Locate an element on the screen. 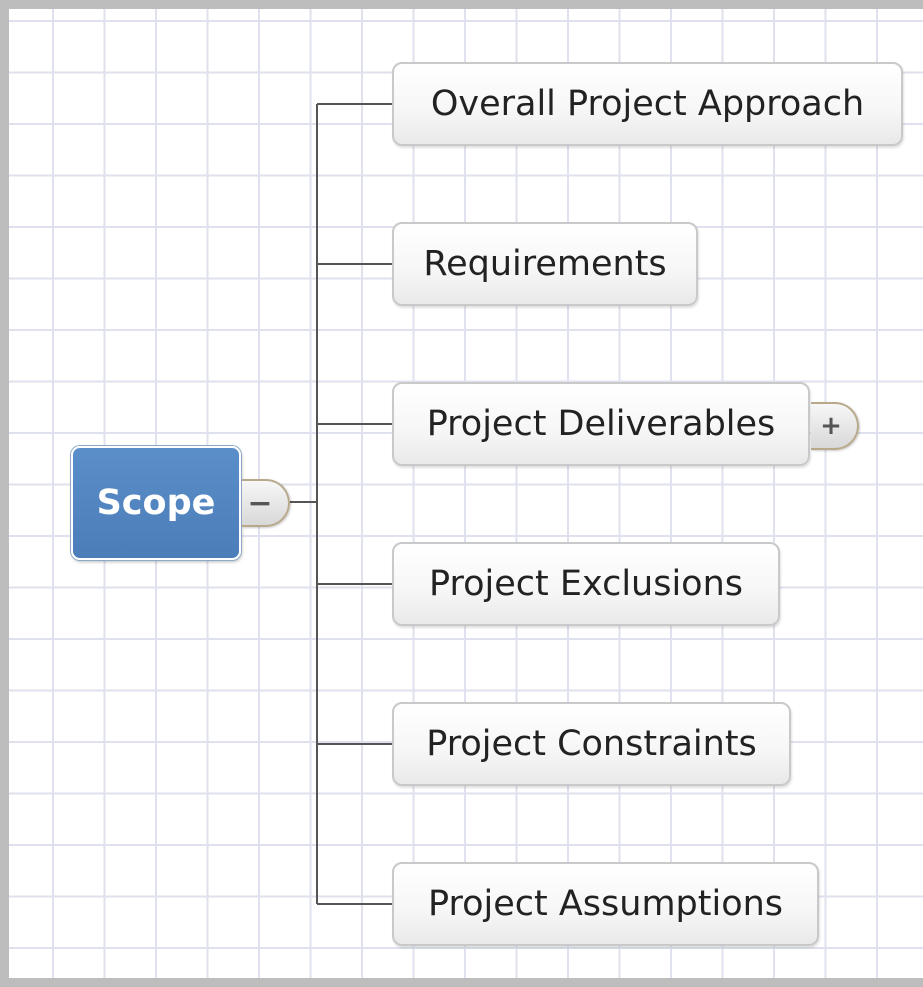 This screenshot has height=987, width=923. subtopic-label: Overall Project Approach is located at coordinates (647, 104).